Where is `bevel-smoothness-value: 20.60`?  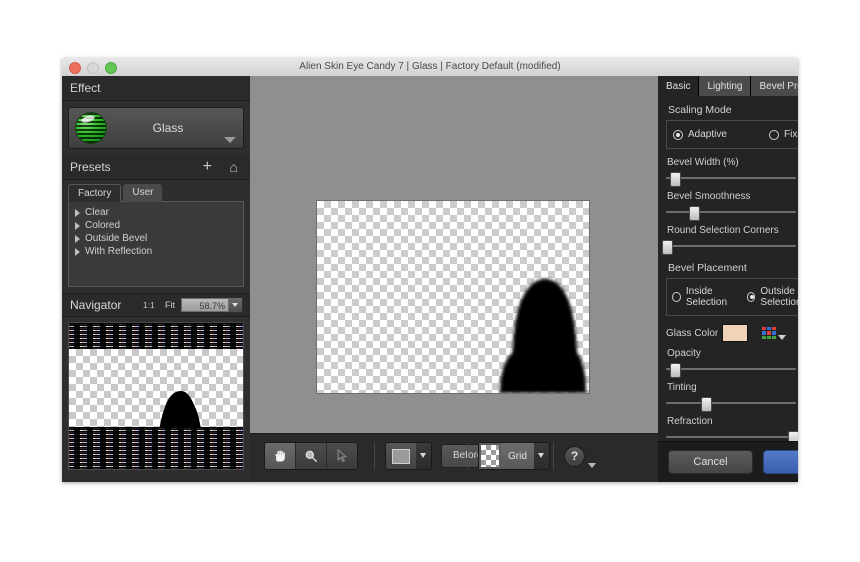
bevel-smoothness-value: 20.60 is located at coordinates (797, 212).